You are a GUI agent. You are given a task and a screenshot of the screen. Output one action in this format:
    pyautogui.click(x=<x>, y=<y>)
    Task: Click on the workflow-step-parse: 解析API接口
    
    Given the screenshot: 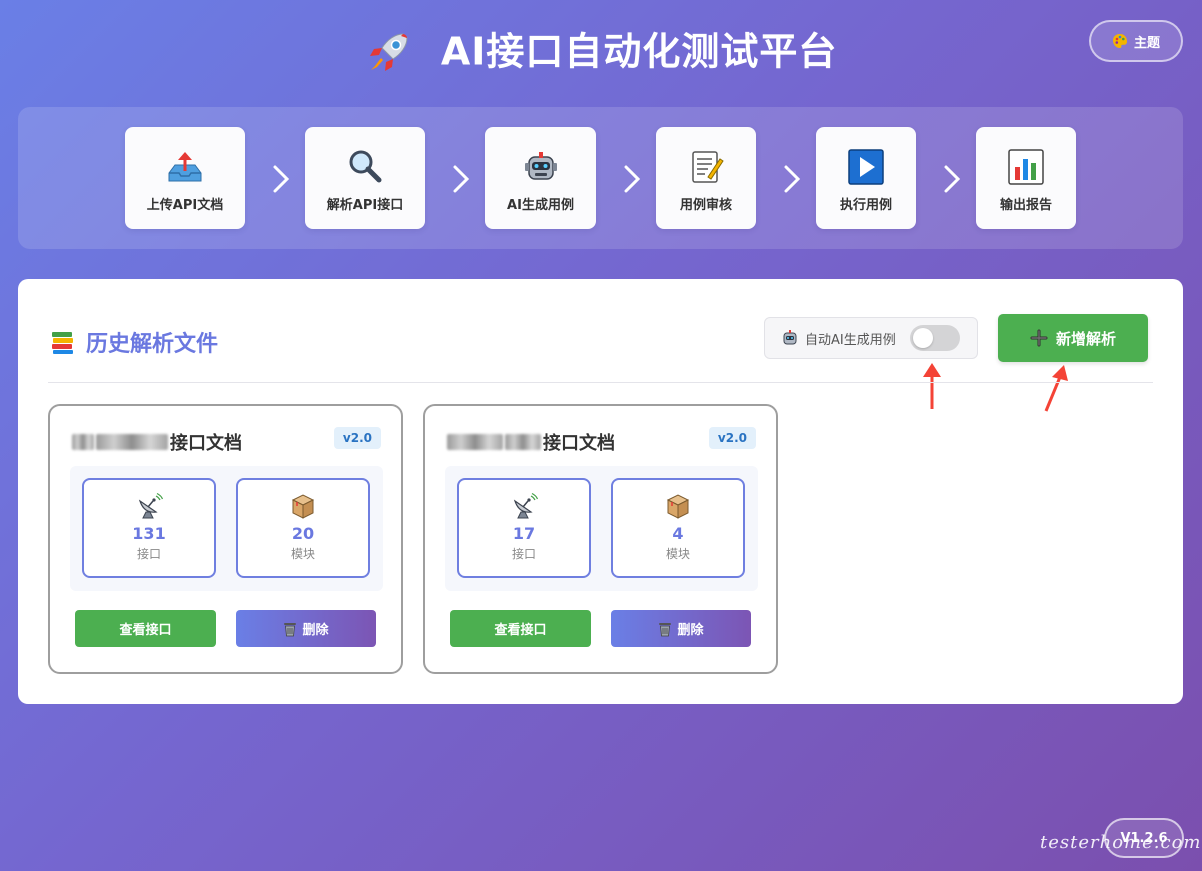 What is the action you would take?
    pyautogui.click(x=365, y=178)
    